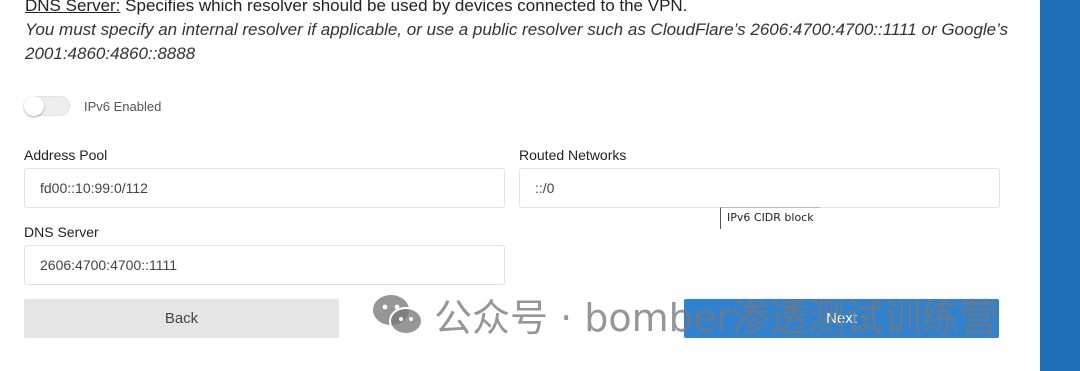 The image size is (1080, 371). What do you see at coordinates (841, 318) in the screenshot?
I see `next-button: Next` at bounding box center [841, 318].